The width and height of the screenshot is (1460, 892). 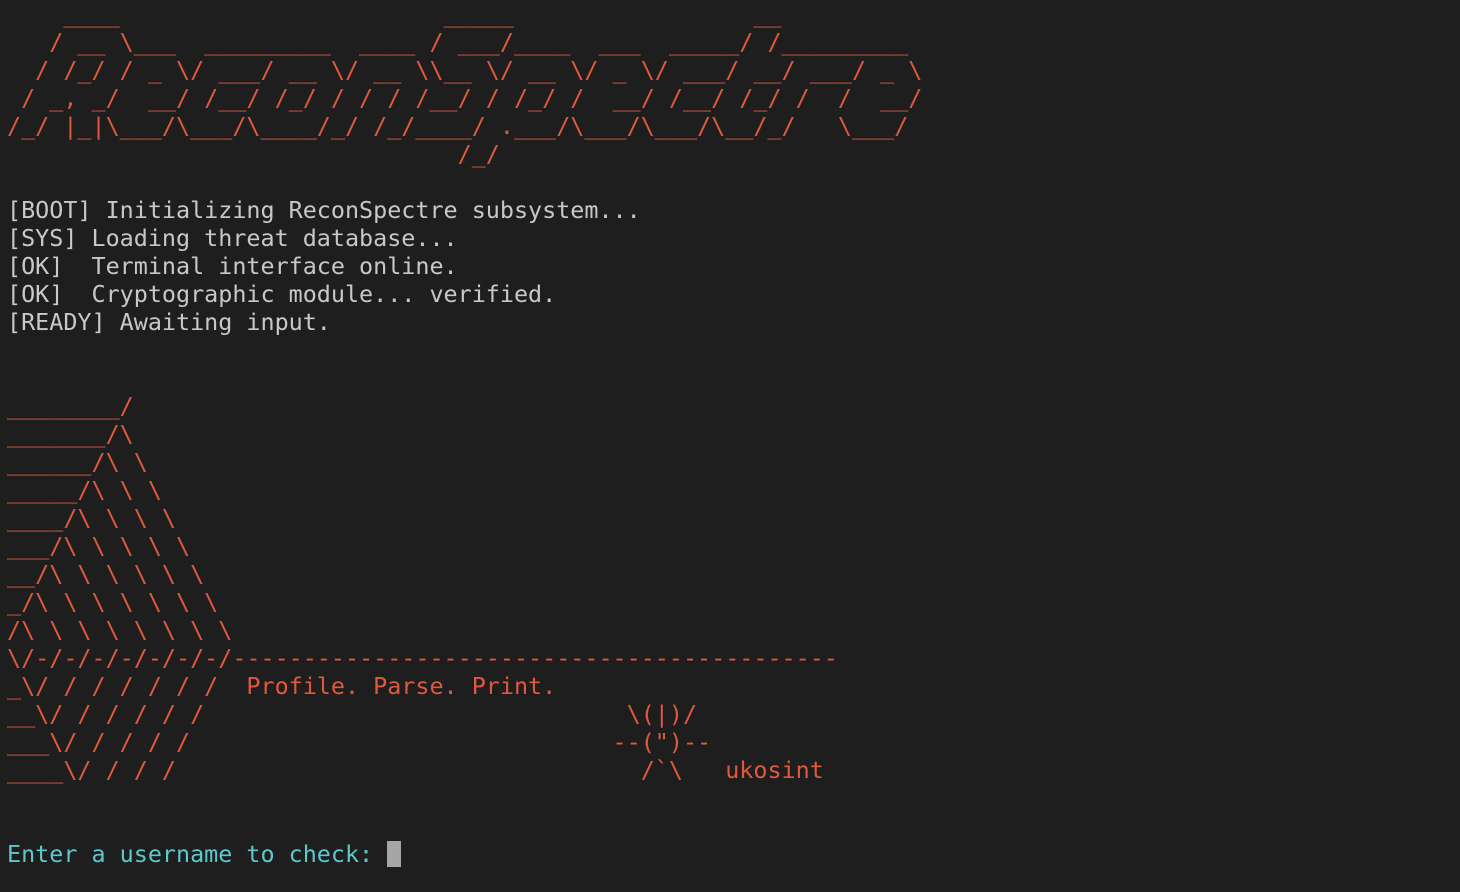 I want to click on art-line: /\ \ \ \ \ \ \ \, so click(x=120, y=630).